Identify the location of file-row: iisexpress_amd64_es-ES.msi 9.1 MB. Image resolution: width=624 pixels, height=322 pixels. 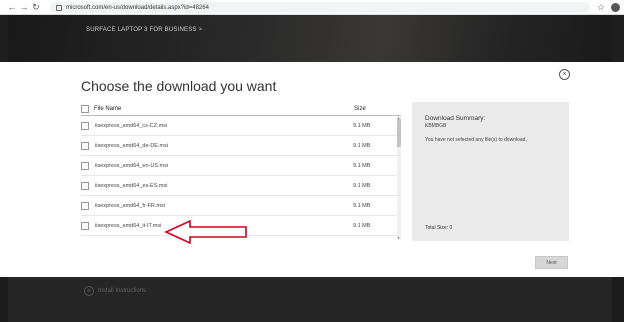
(239, 186).